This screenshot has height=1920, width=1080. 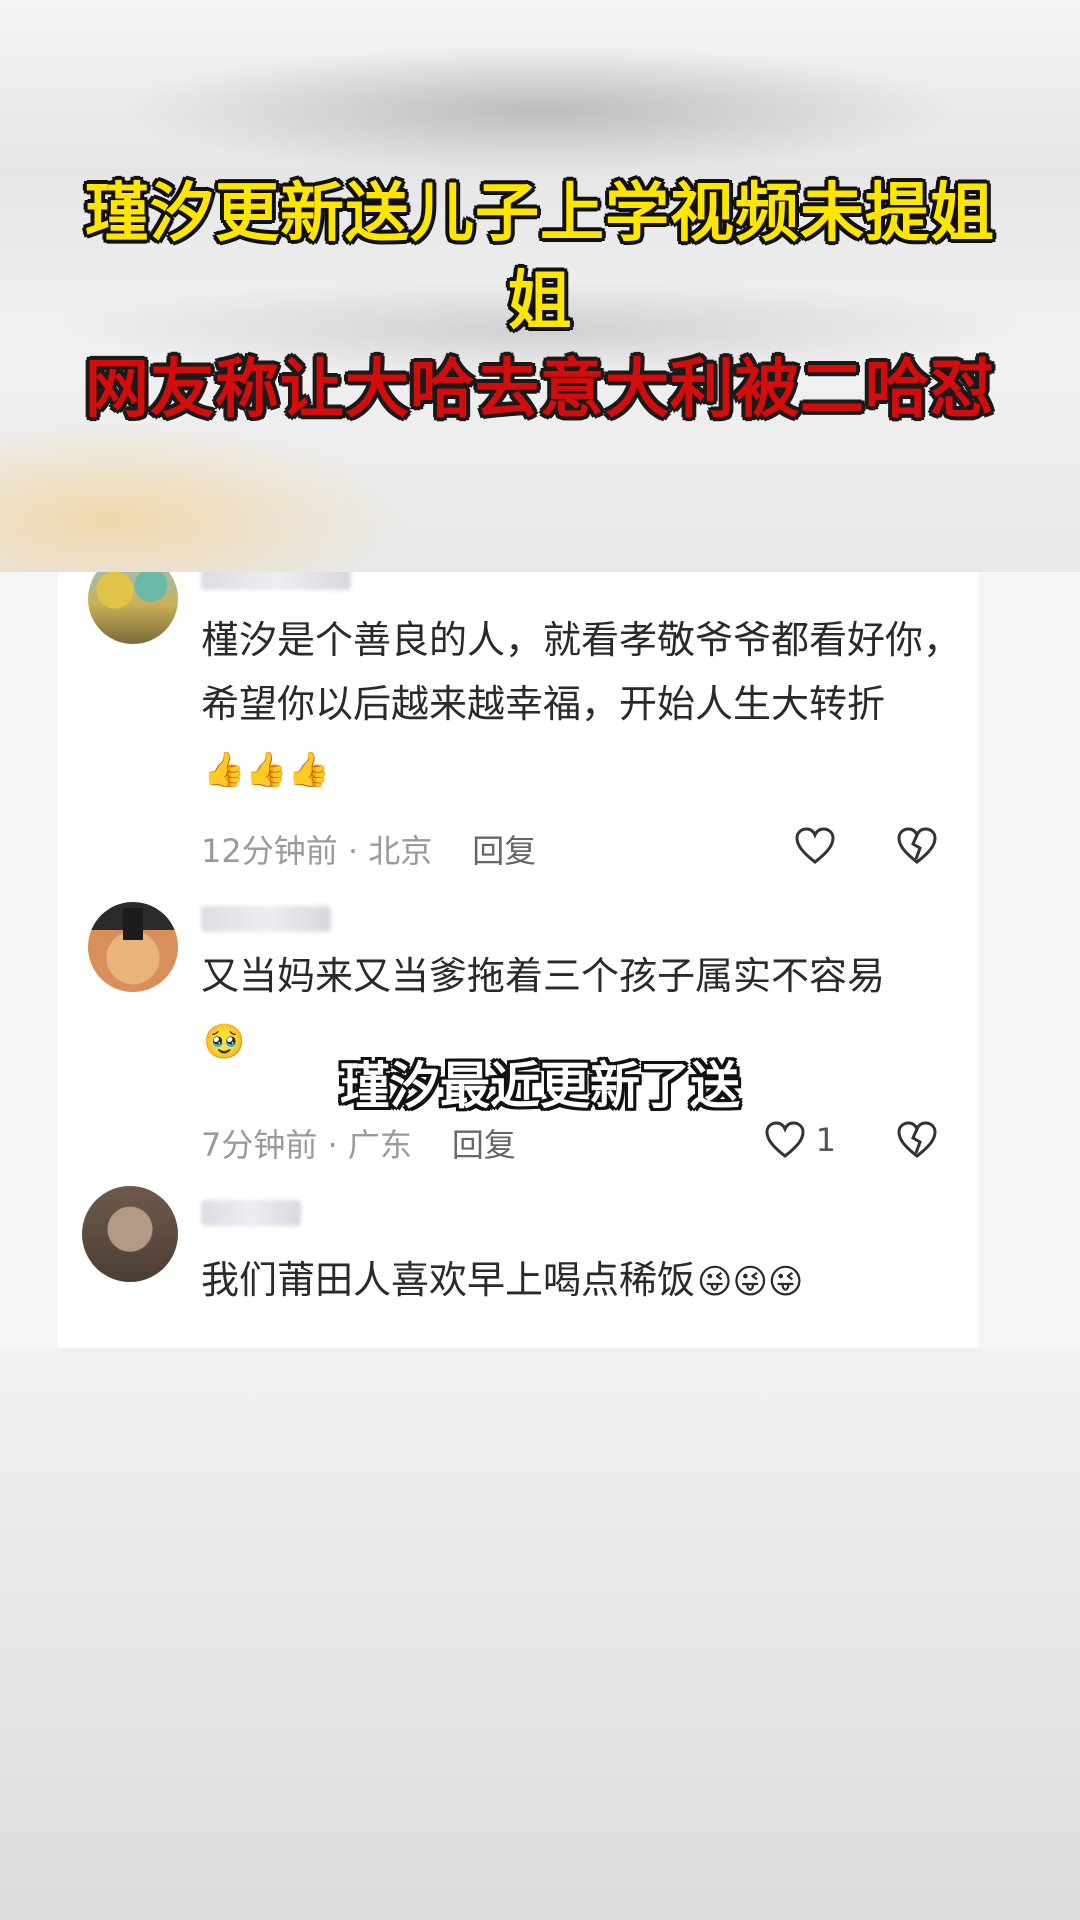 I want to click on comment-time: 12分钟前, so click(x=269, y=851).